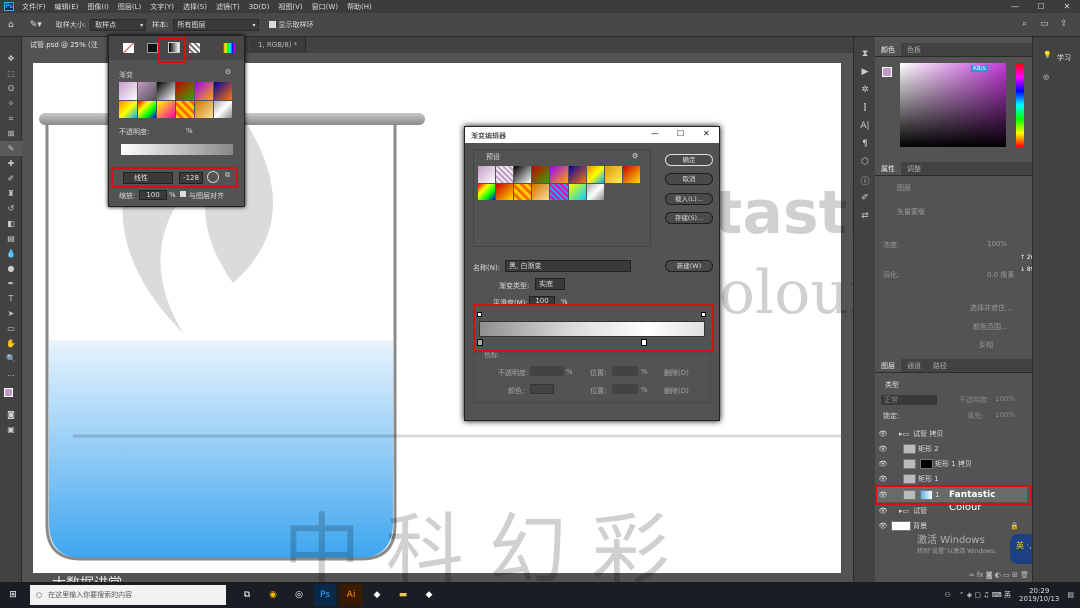 The image size is (1080, 608). Describe the element at coordinates (325, 7) in the screenshot. I see `menu-window: 窗口(W)` at that location.